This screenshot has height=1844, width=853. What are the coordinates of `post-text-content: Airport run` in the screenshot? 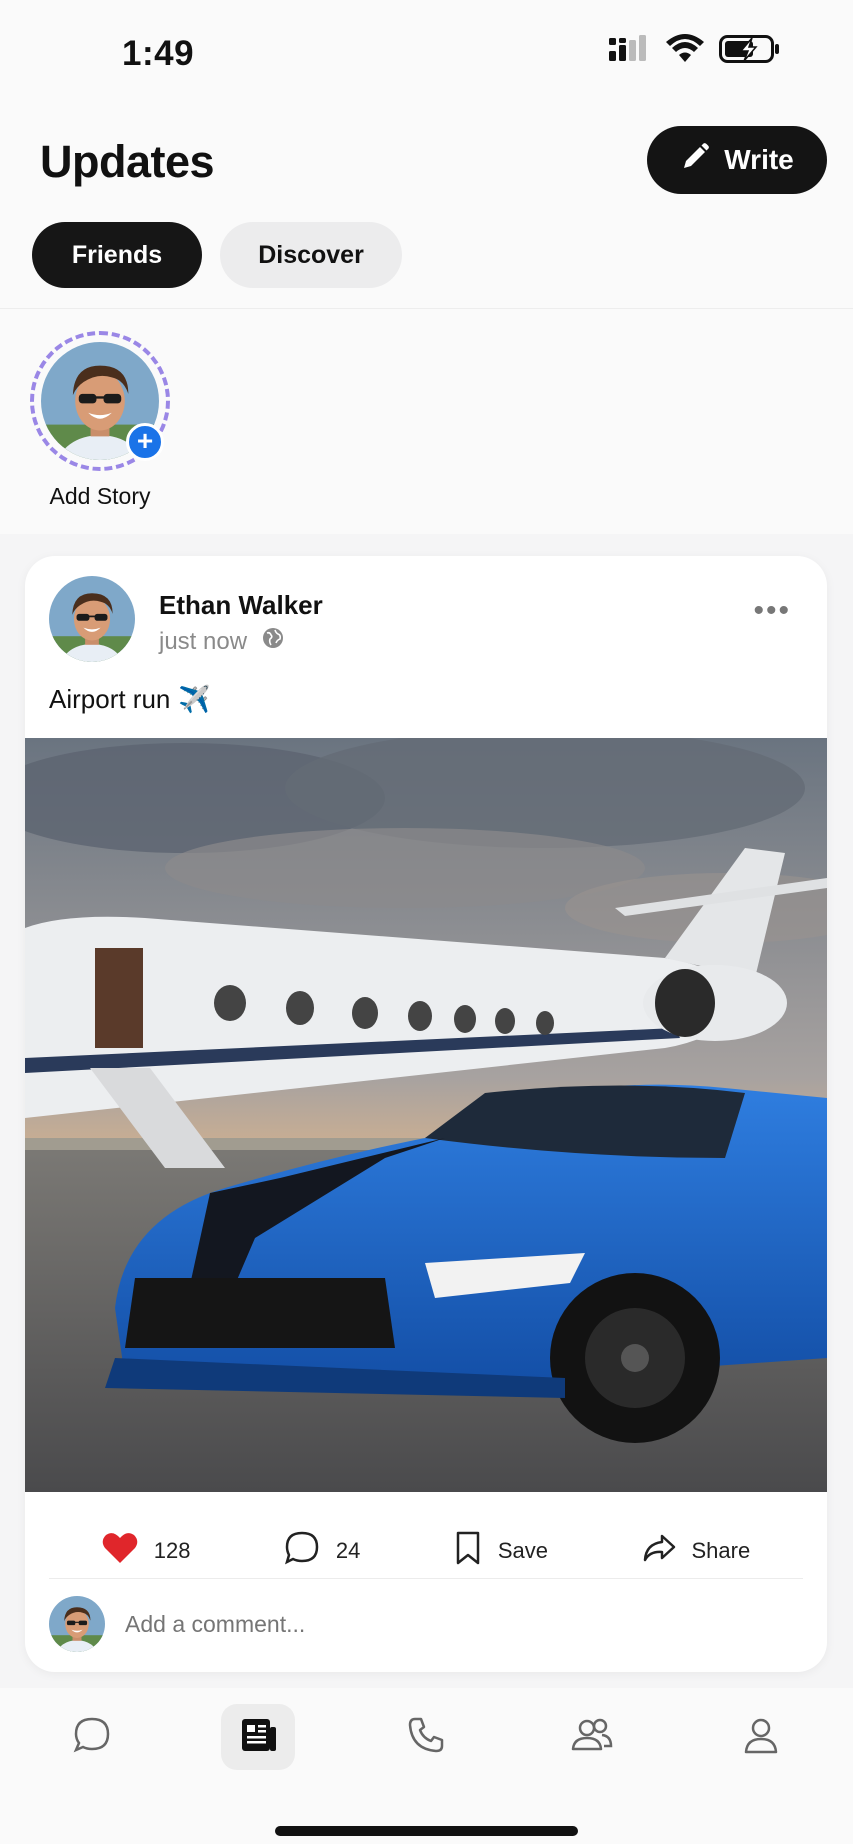 It's located at (110, 699).